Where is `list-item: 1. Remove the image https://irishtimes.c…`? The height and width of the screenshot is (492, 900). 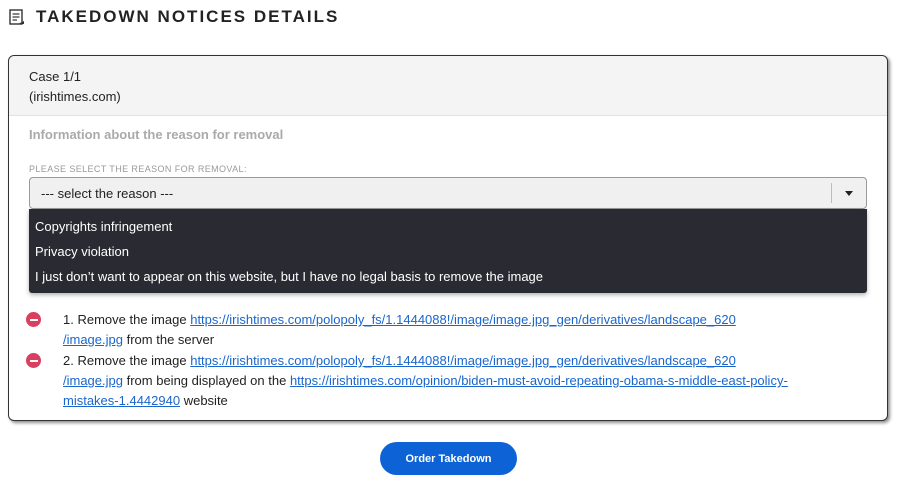
list-item: 1. Remove the image https://irishtimes.c… is located at coordinates (448, 330).